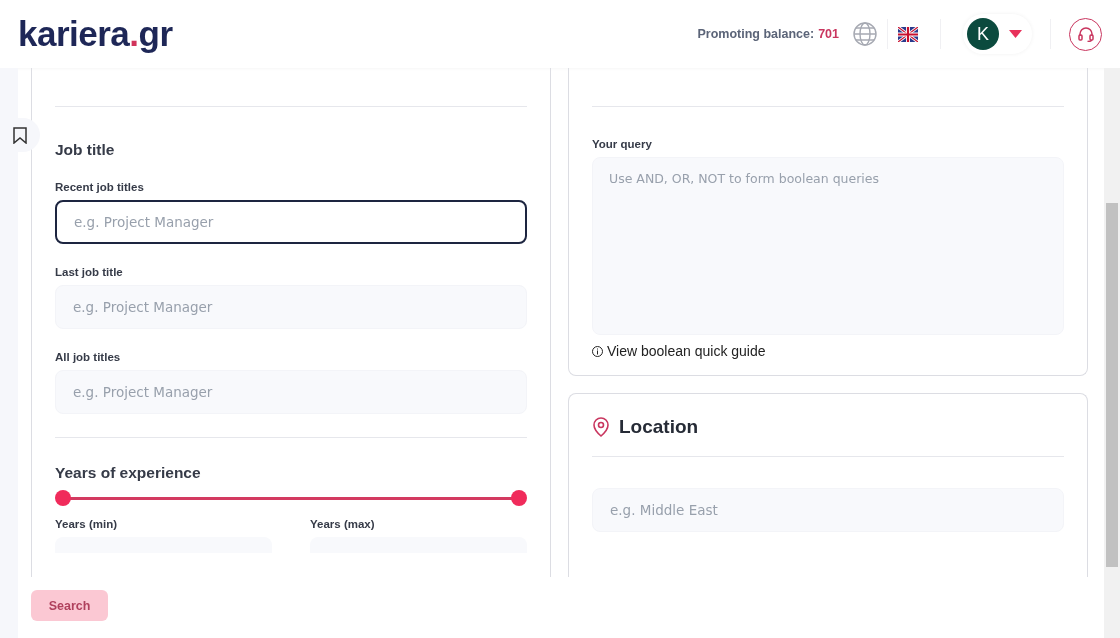  I want to click on location-field: e.g. Middle East, so click(828, 509).